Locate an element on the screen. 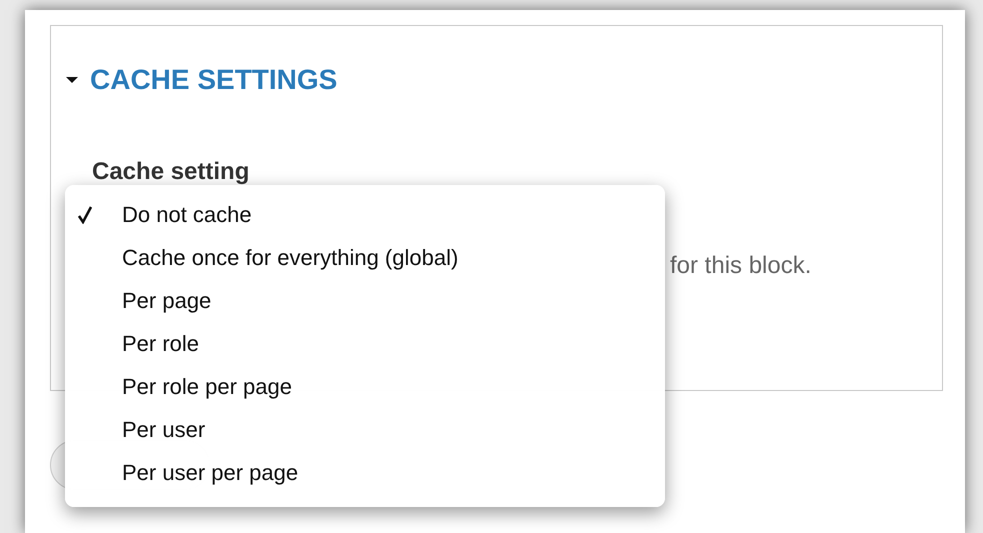 The height and width of the screenshot is (533, 983). field-label: Cache setting is located at coordinates (171, 172).